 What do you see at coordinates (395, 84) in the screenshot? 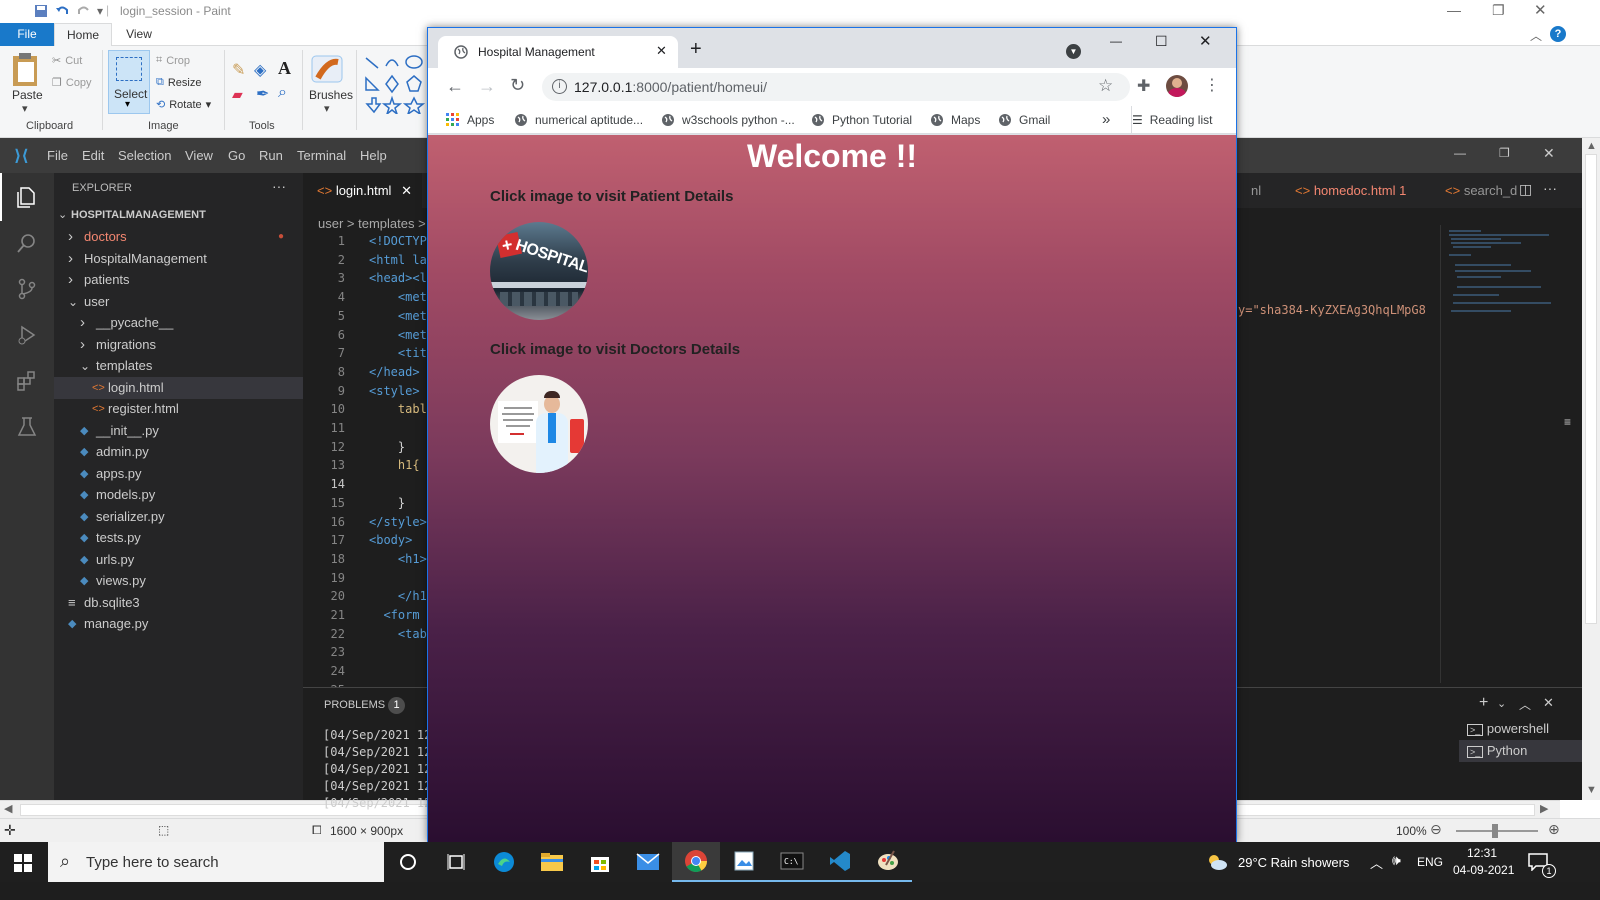
I see `shapes-gallery` at bounding box center [395, 84].